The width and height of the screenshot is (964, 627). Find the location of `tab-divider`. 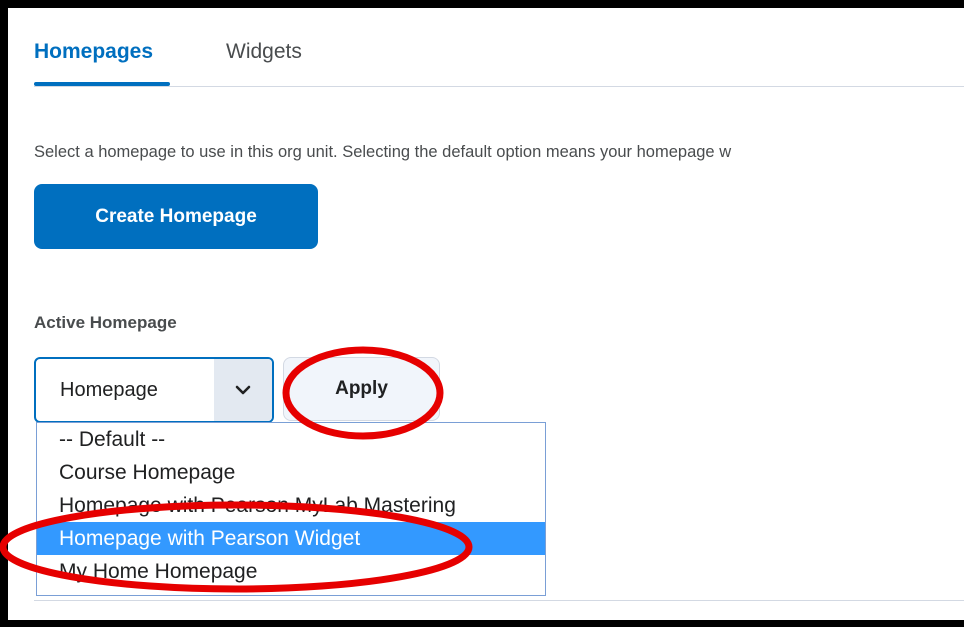

tab-divider is located at coordinates (499, 86).